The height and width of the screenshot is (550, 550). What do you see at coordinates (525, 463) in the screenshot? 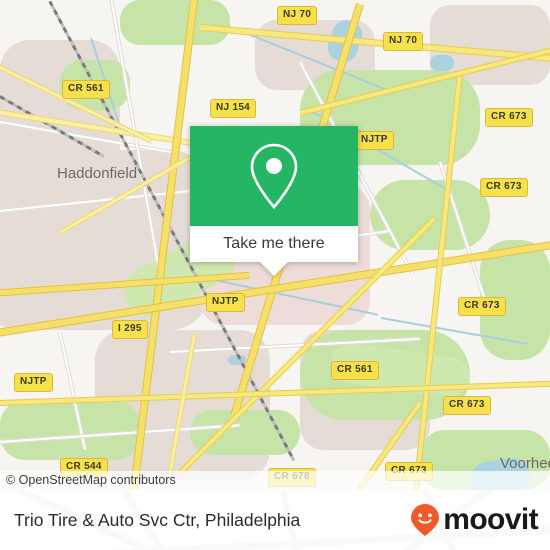
I see `place-label-voorhees: Voorhees` at bounding box center [525, 463].